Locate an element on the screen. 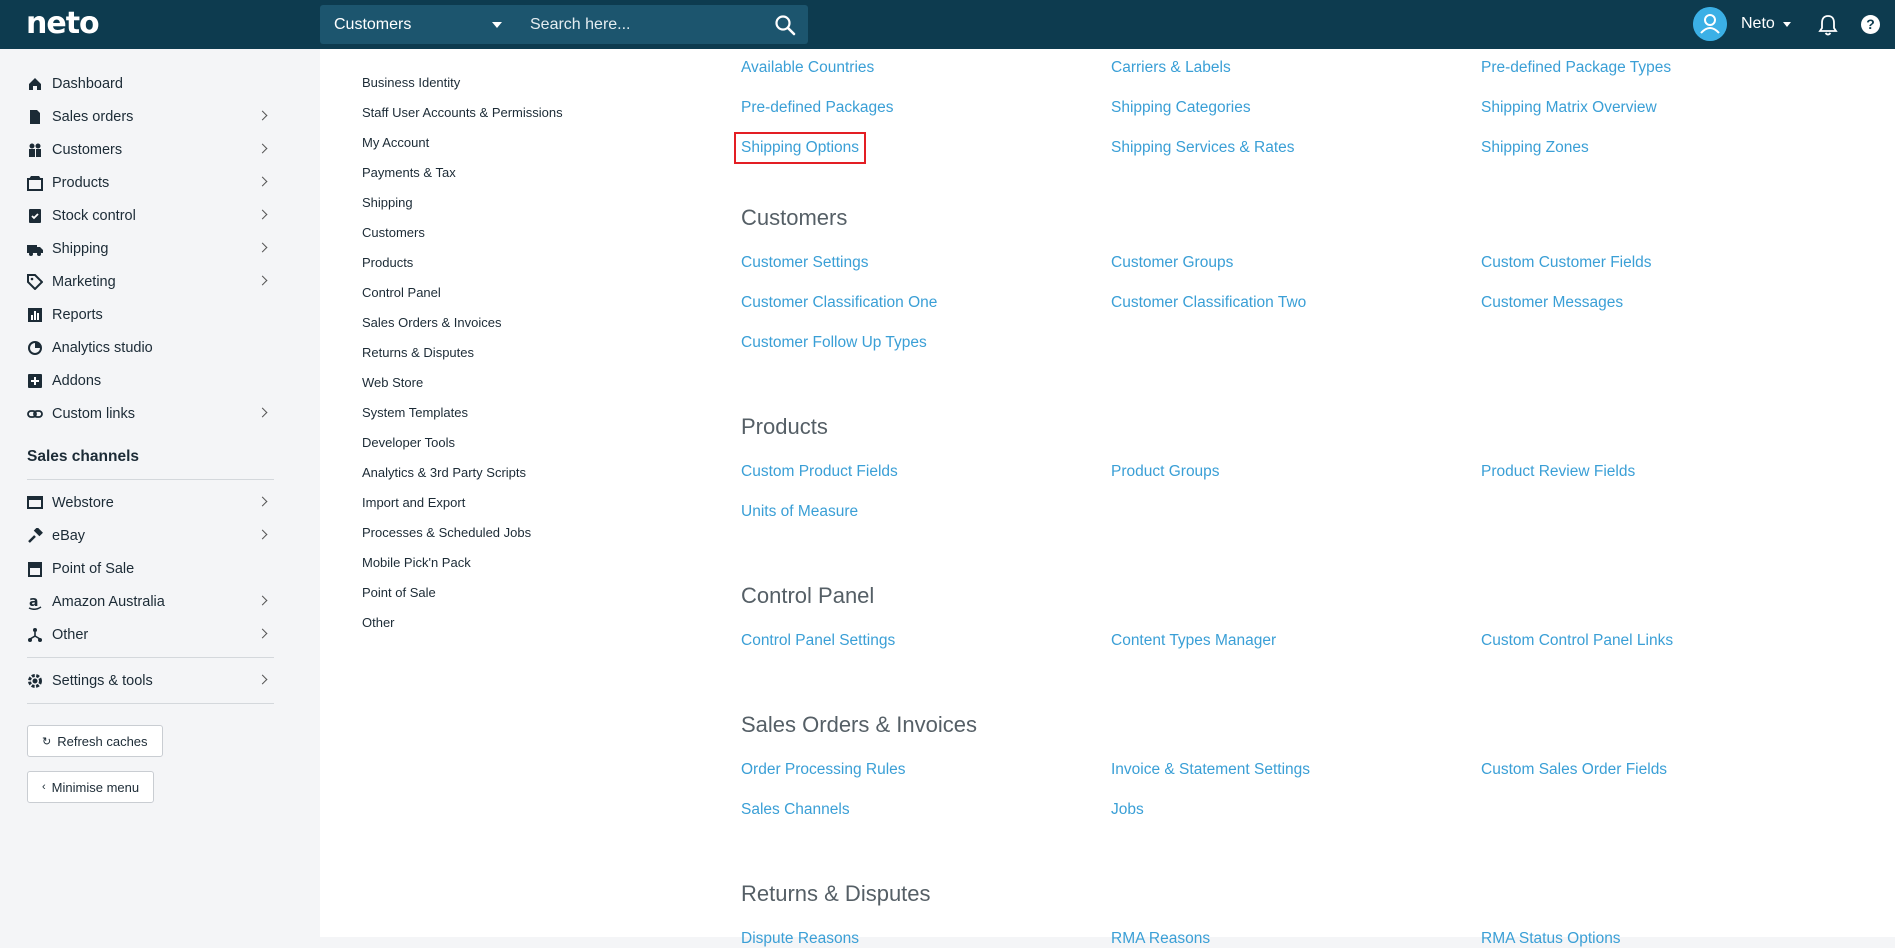 The width and height of the screenshot is (1895, 948). subnav-link-customers: Customers is located at coordinates (492, 238).